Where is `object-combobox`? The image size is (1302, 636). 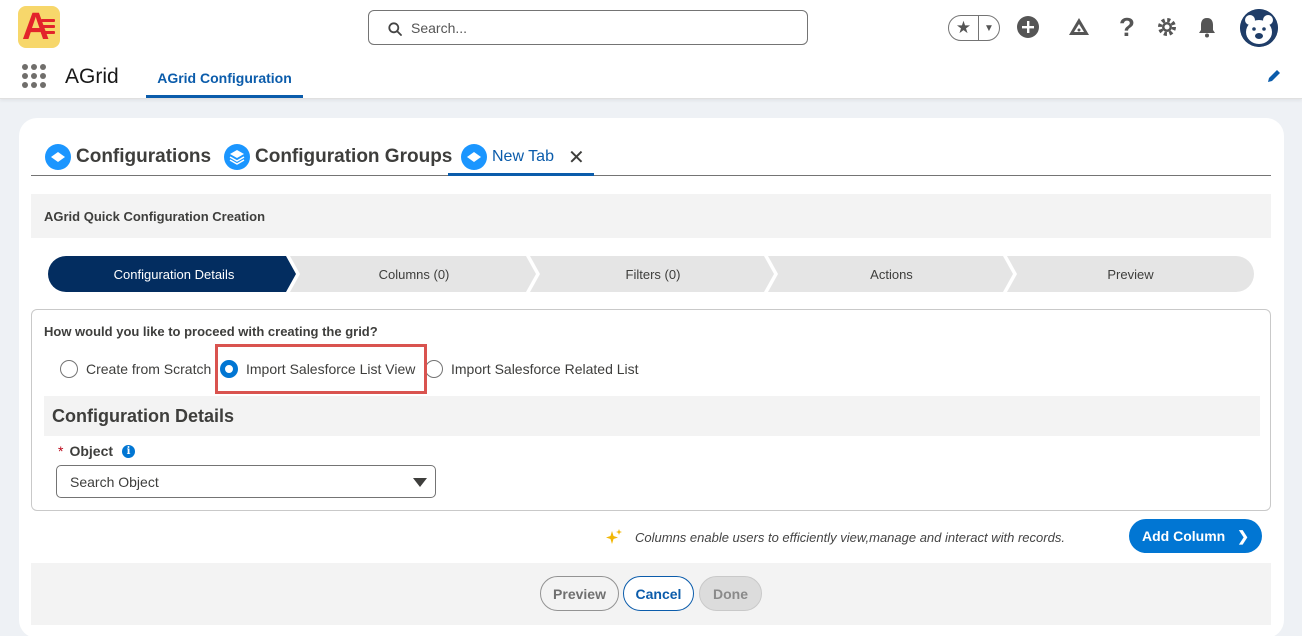
object-combobox is located at coordinates (246, 481).